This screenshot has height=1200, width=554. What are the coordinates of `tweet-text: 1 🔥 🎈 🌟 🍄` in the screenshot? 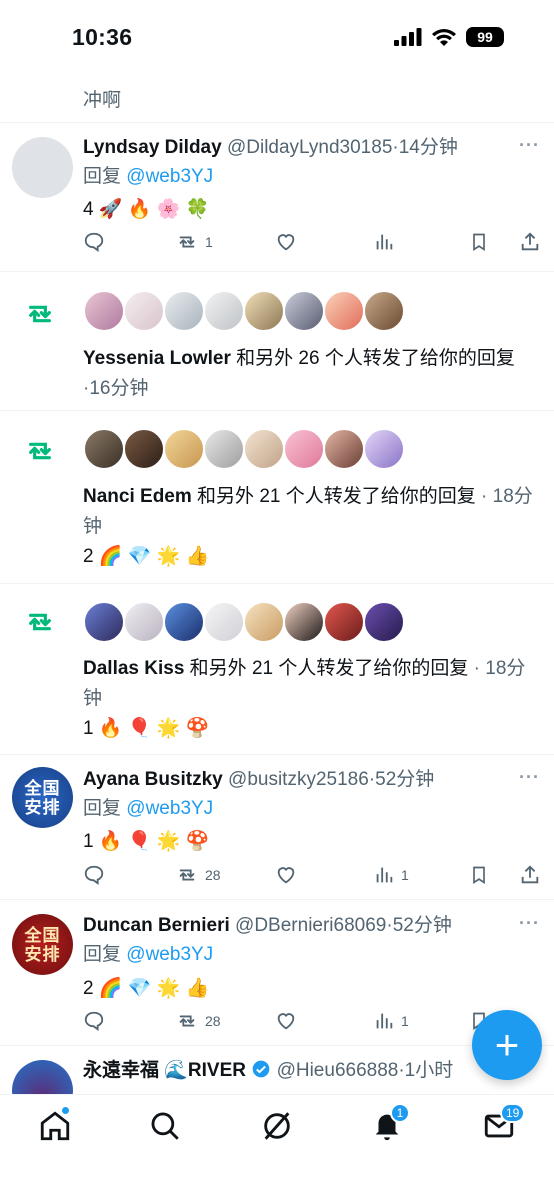 It's located at (146, 841).